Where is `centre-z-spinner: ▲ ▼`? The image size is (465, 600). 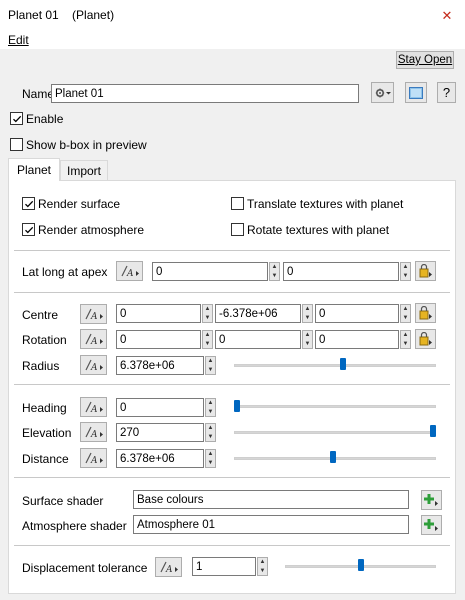
centre-z-spinner: ▲ ▼ is located at coordinates (405, 313).